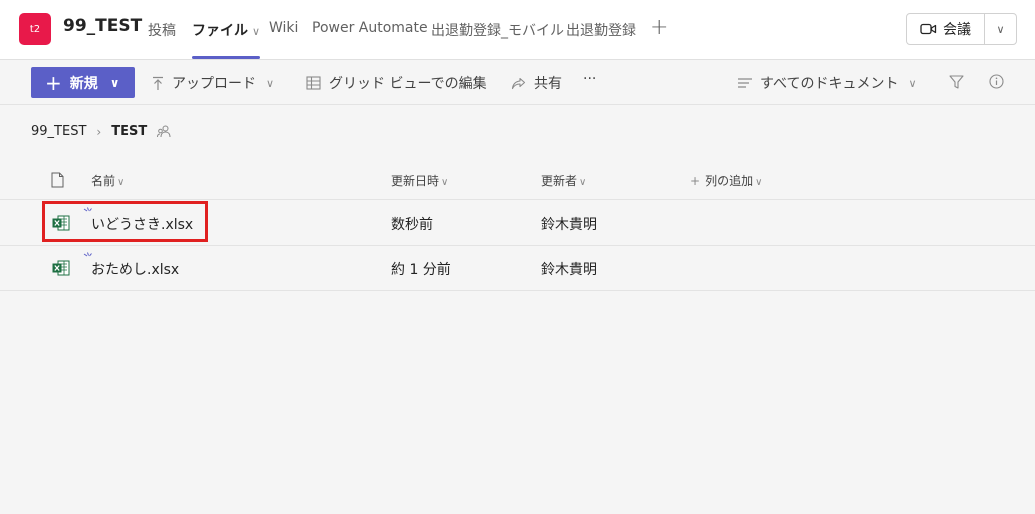 This screenshot has height=514, width=1035. Describe the element at coordinates (125, 221) in the screenshot. I see `highlight-box` at that location.